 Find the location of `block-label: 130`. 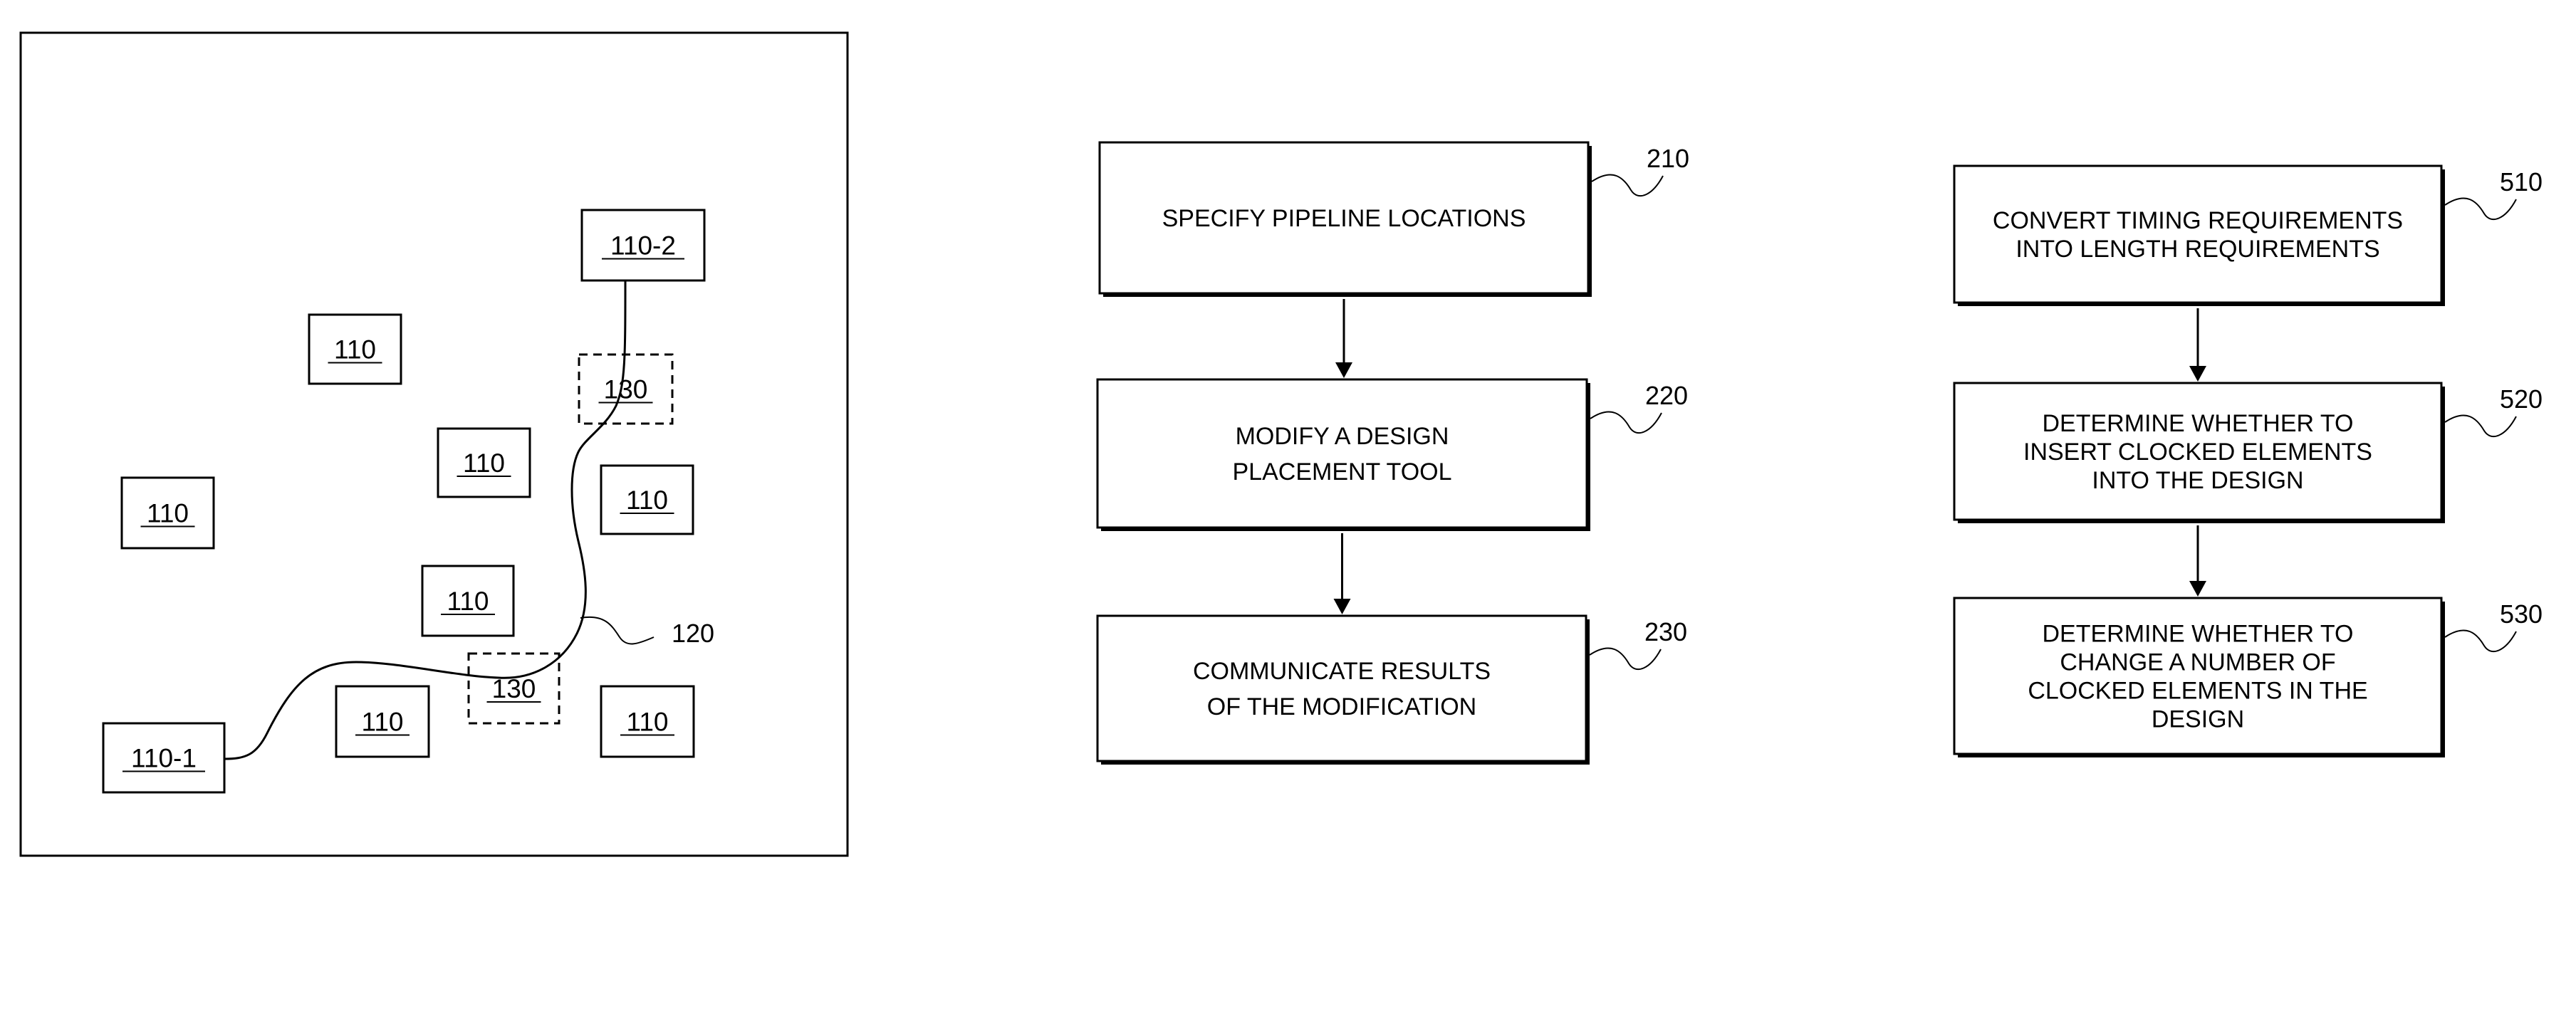

block-label: 130 is located at coordinates (626, 389).